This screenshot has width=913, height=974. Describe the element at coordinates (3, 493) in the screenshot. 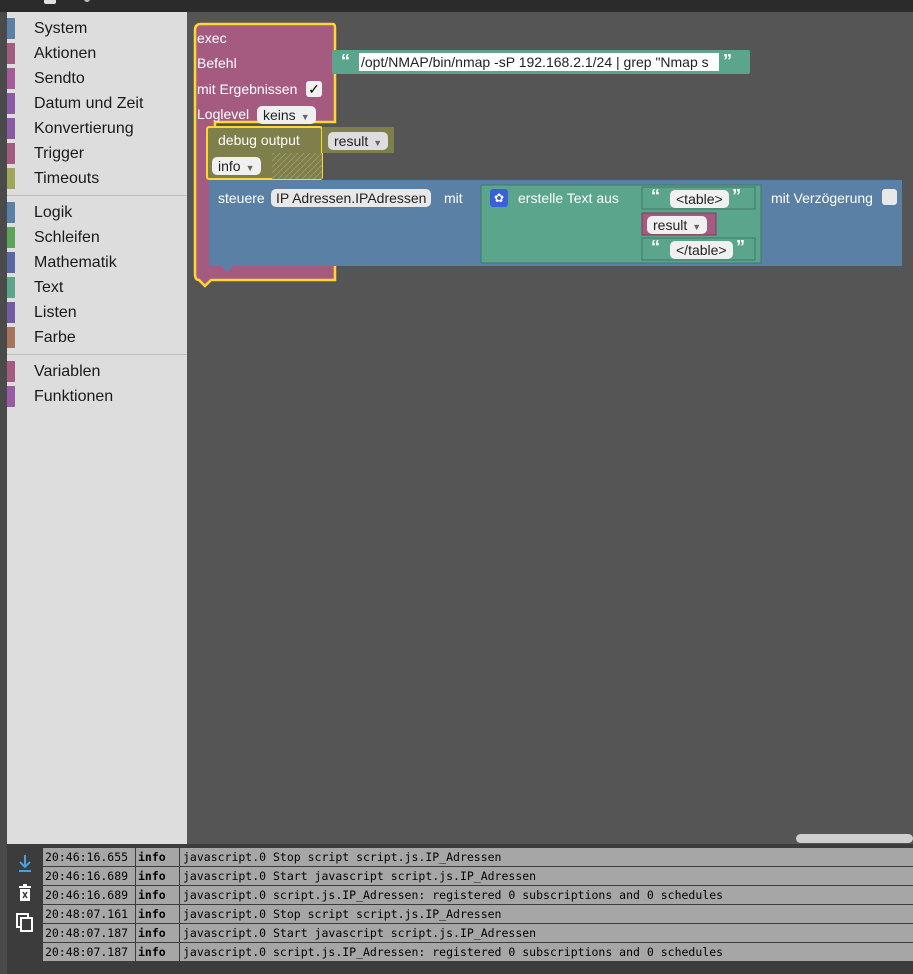

I see `left-edge` at that location.